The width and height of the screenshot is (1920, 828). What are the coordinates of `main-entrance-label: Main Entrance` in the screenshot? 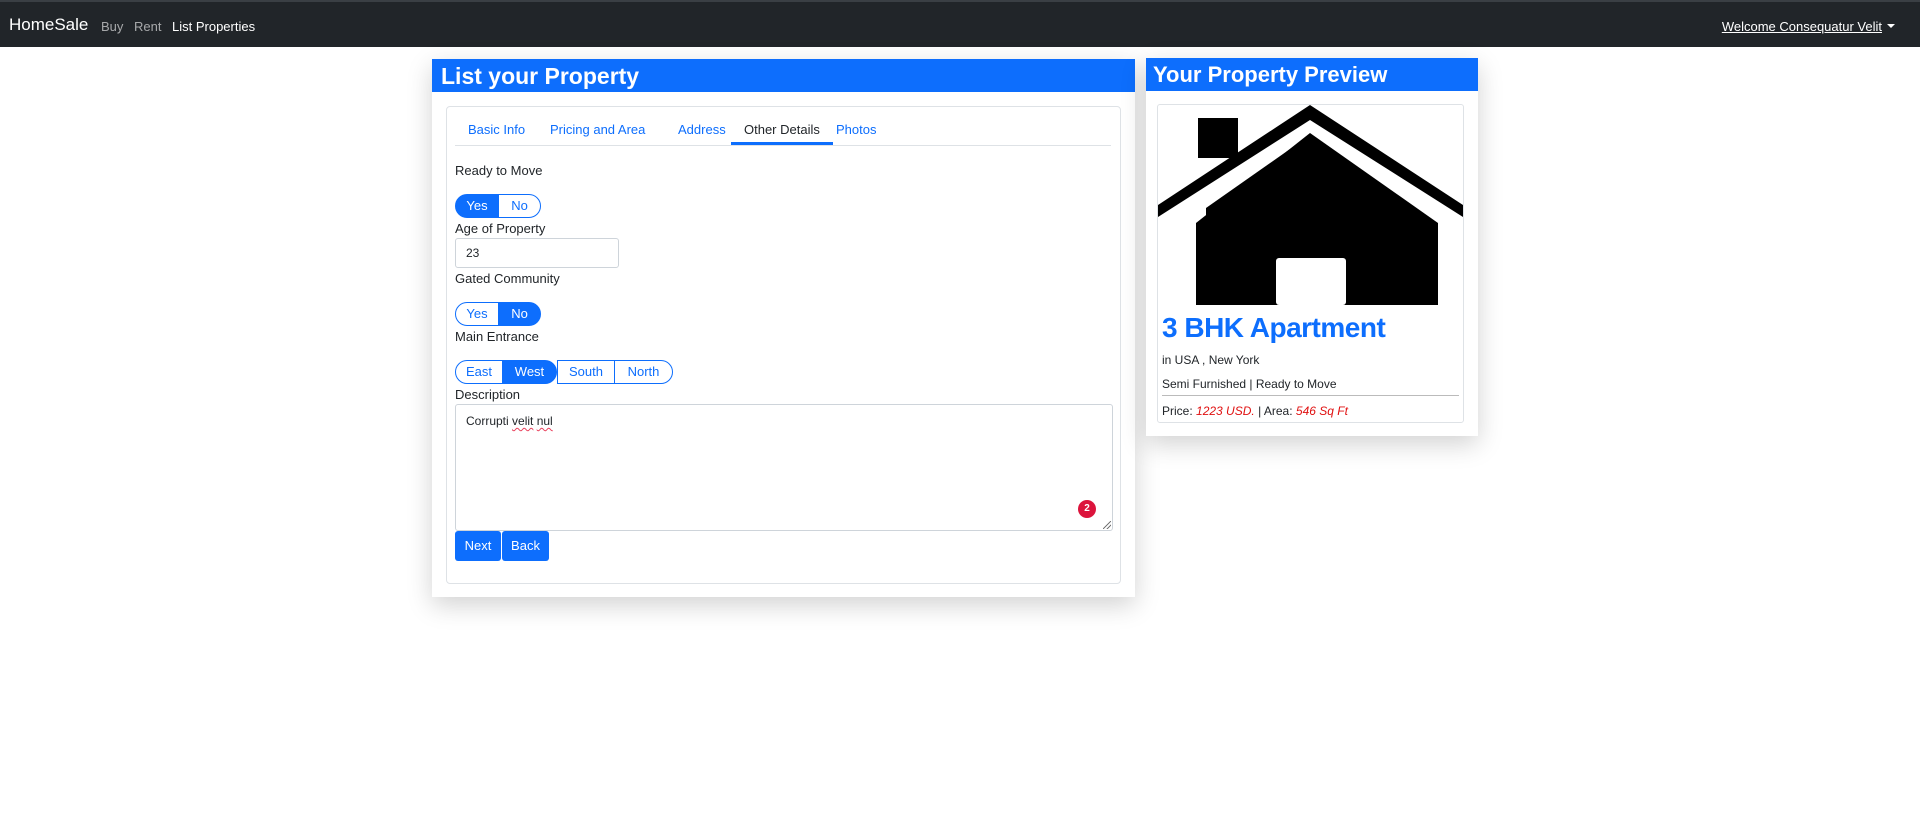 It's located at (497, 336).